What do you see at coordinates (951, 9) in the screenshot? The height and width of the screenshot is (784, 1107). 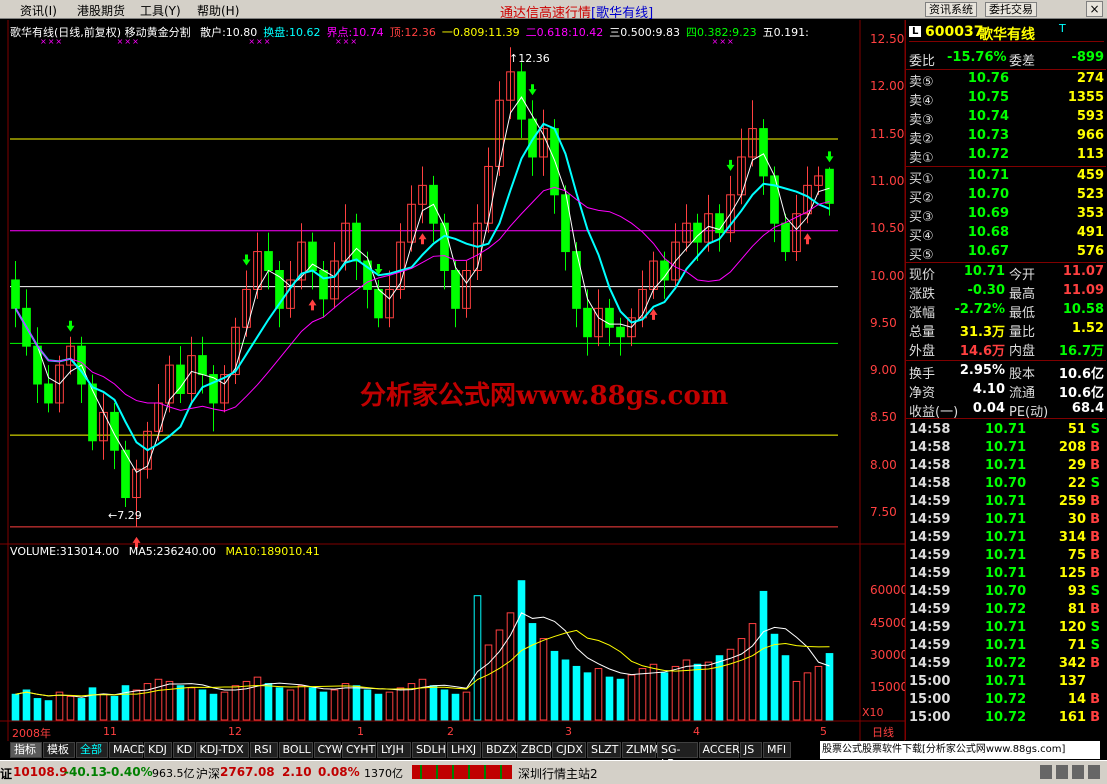 I see `info-system-button: 资讯系统` at bounding box center [951, 9].